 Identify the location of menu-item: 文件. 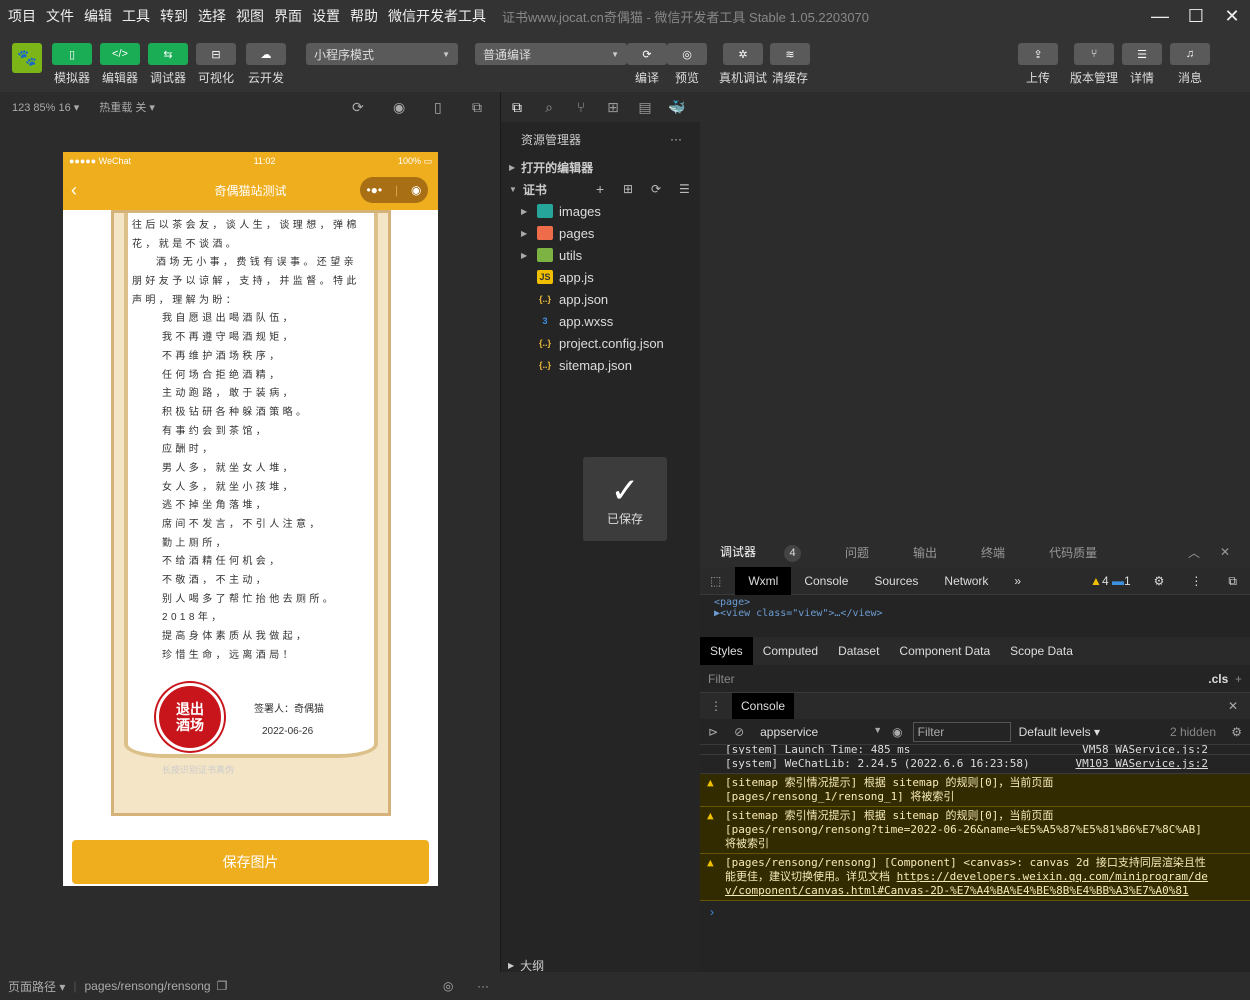
(60, 16).